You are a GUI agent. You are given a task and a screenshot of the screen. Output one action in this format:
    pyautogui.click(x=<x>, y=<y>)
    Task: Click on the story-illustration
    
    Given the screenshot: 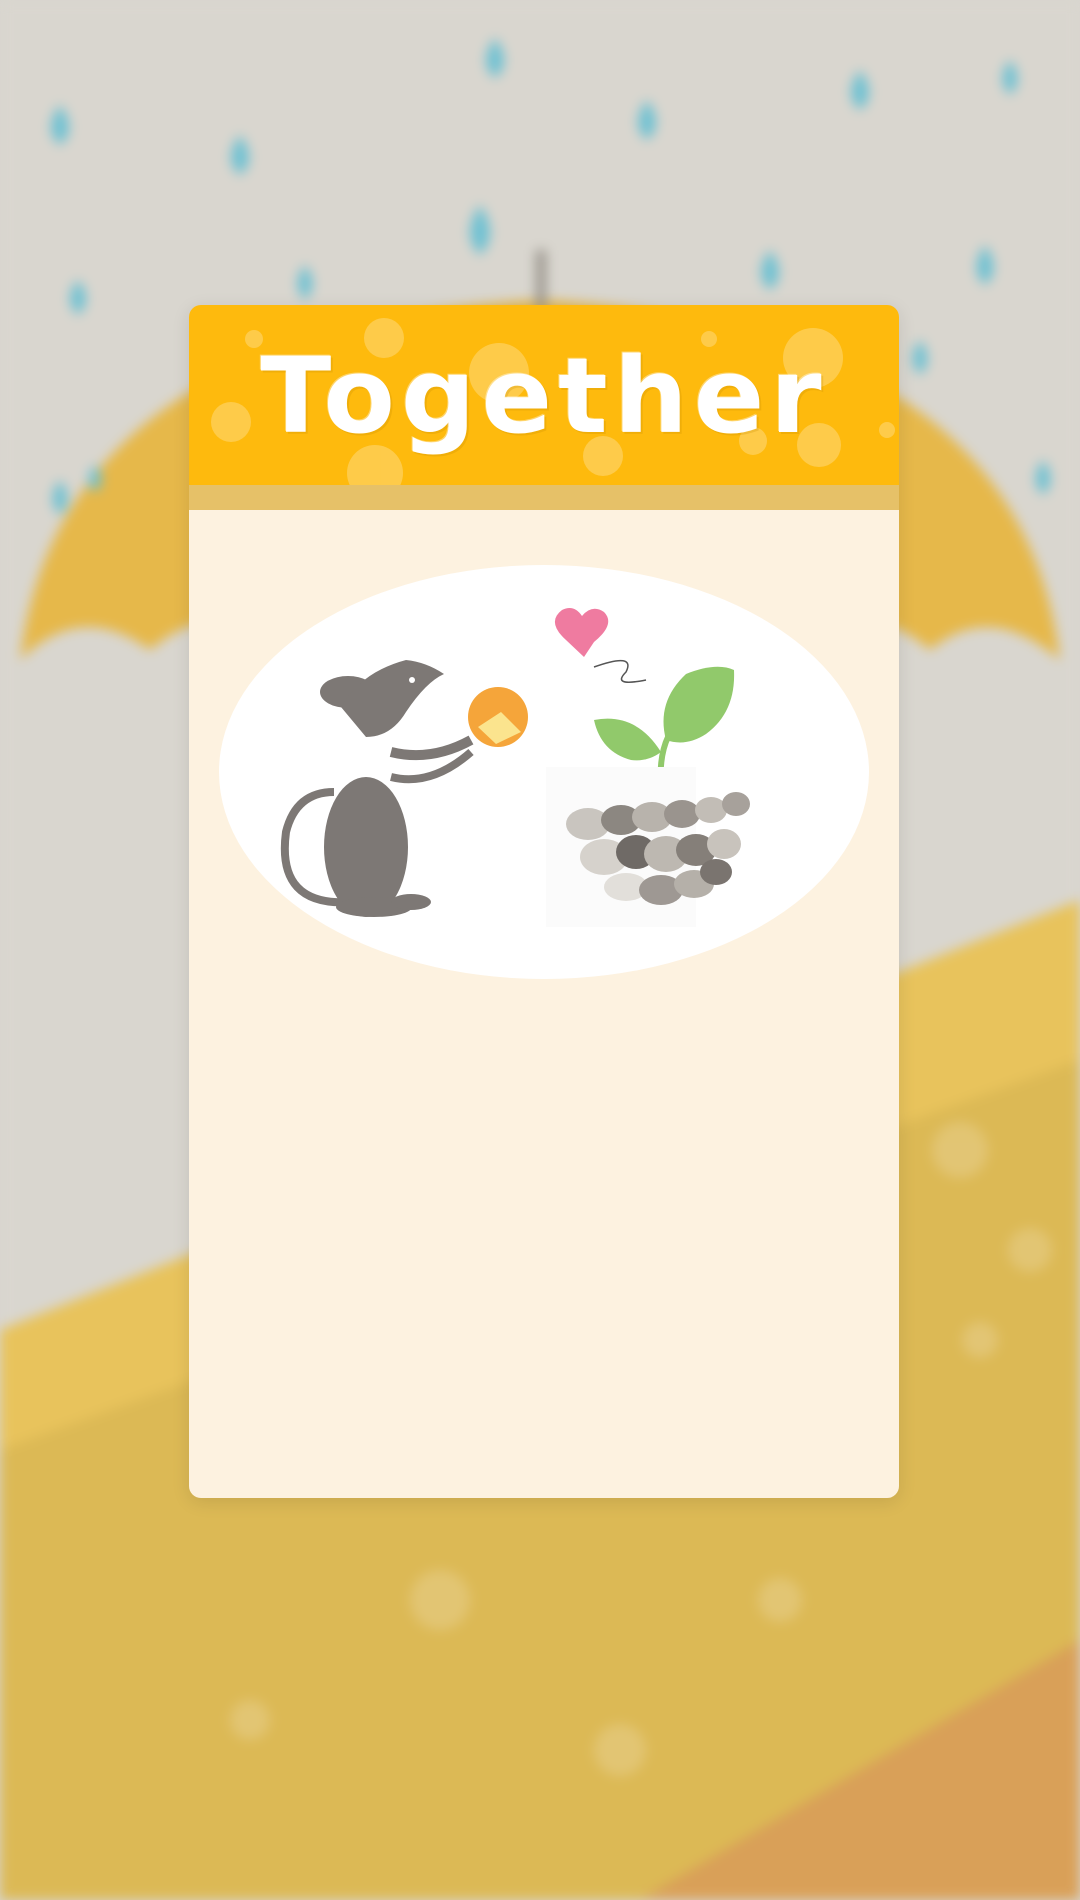 What is the action you would take?
    pyautogui.click(x=544, y=772)
    